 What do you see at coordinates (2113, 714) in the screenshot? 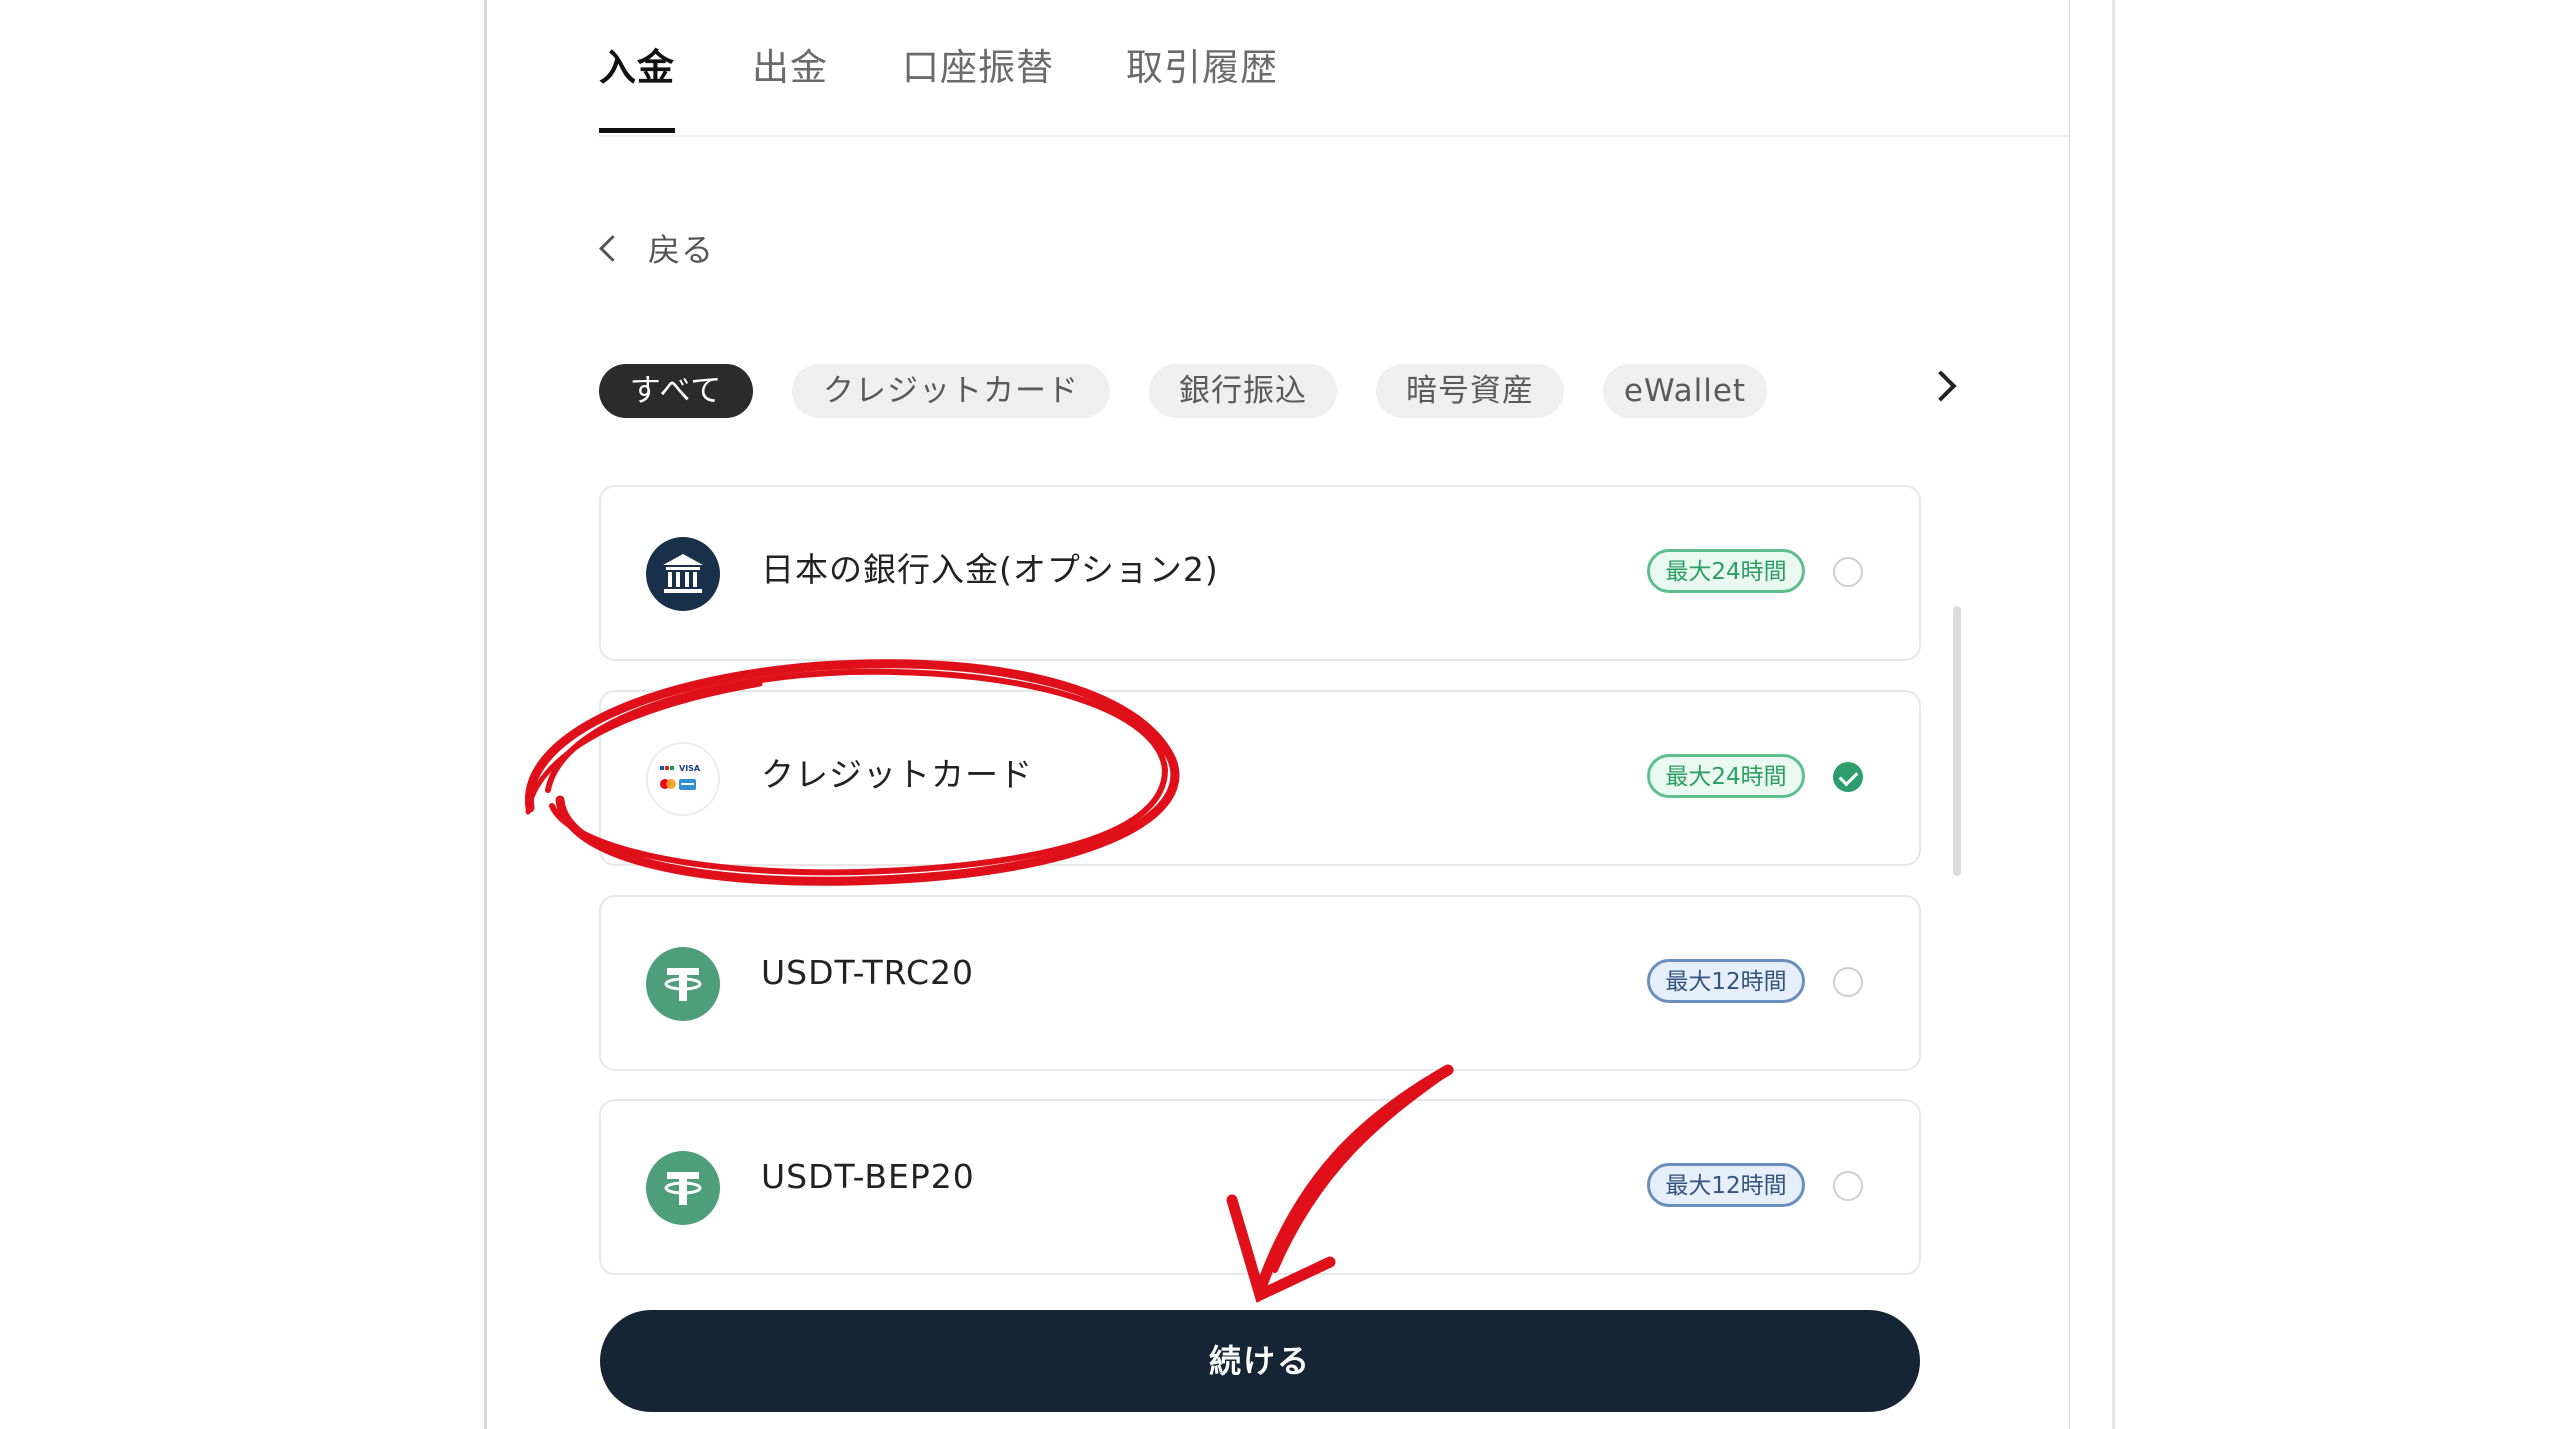
I see `outer-frame-edge` at bounding box center [2113, 714].